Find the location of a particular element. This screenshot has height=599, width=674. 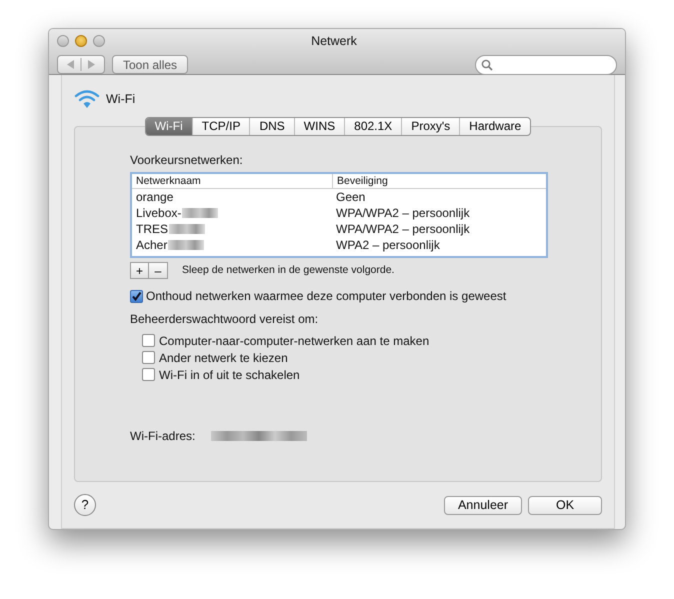

tab: Proxy's is located at coordinates (430, 126).